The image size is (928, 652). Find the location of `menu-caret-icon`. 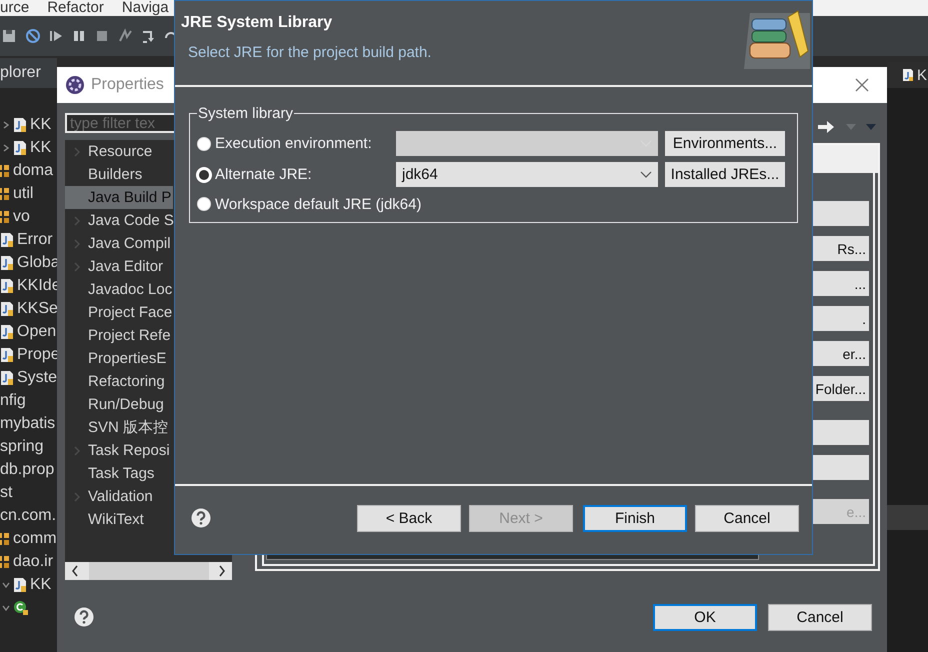

menu-caret-icon is located at coordinates (871, 127).